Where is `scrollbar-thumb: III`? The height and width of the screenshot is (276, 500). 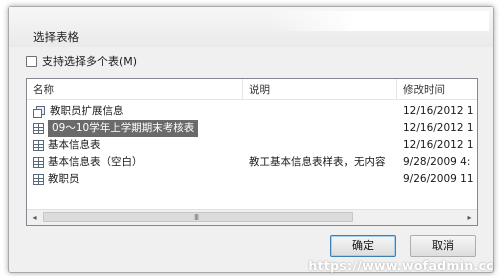
scrollbar-thumb: III is located at coordinates (198, 217).